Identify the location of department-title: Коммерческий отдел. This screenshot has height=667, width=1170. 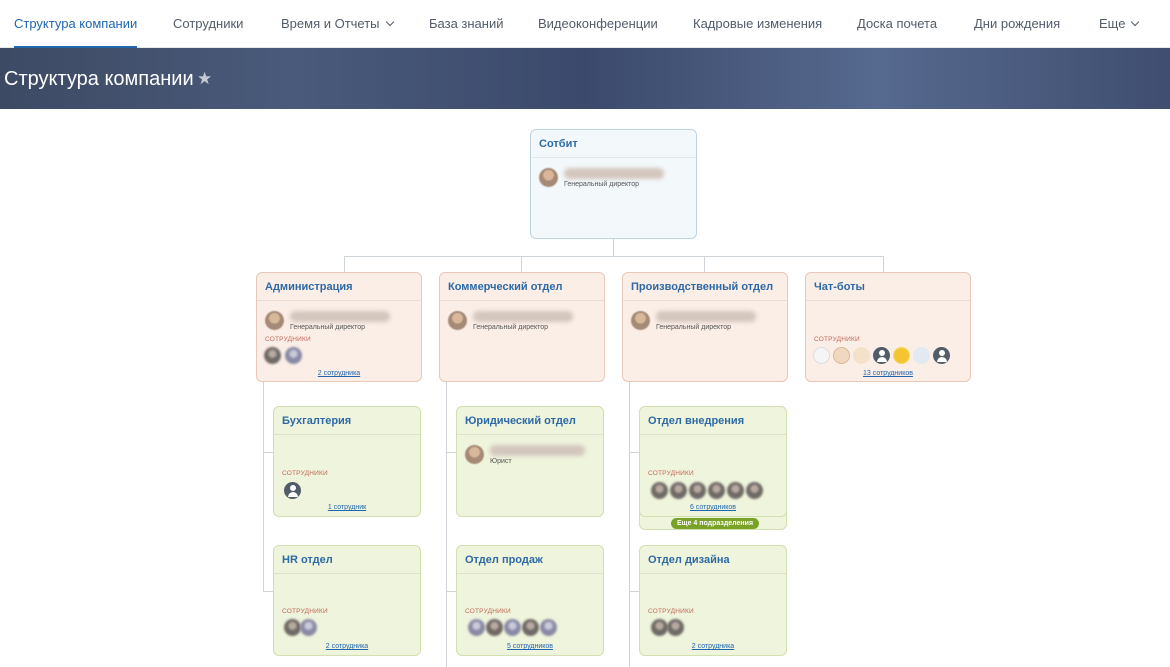
(522, 287).